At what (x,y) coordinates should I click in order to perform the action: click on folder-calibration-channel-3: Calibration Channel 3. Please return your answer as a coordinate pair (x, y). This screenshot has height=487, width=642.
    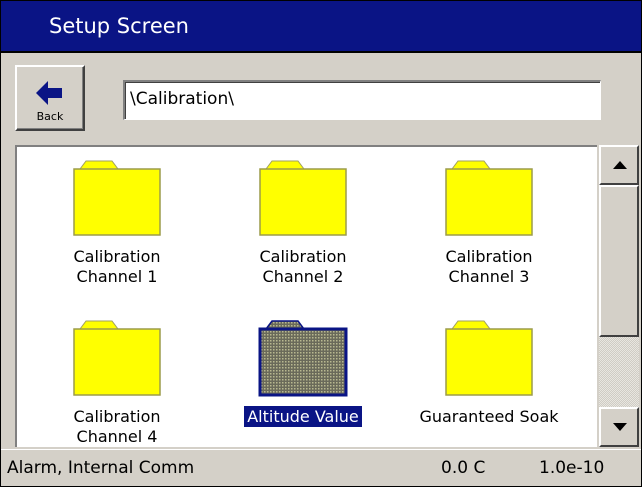
    Looking at the image, I should click on (489, 223).